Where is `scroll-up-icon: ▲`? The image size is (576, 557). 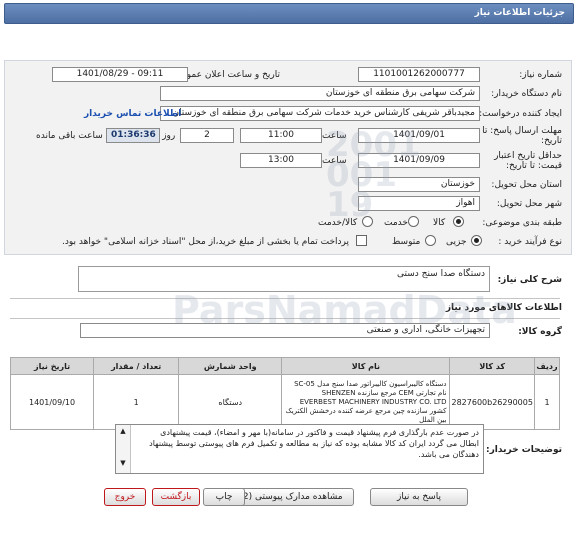
scroll-up-icon: ▲ is located at coordinates (123, 431).